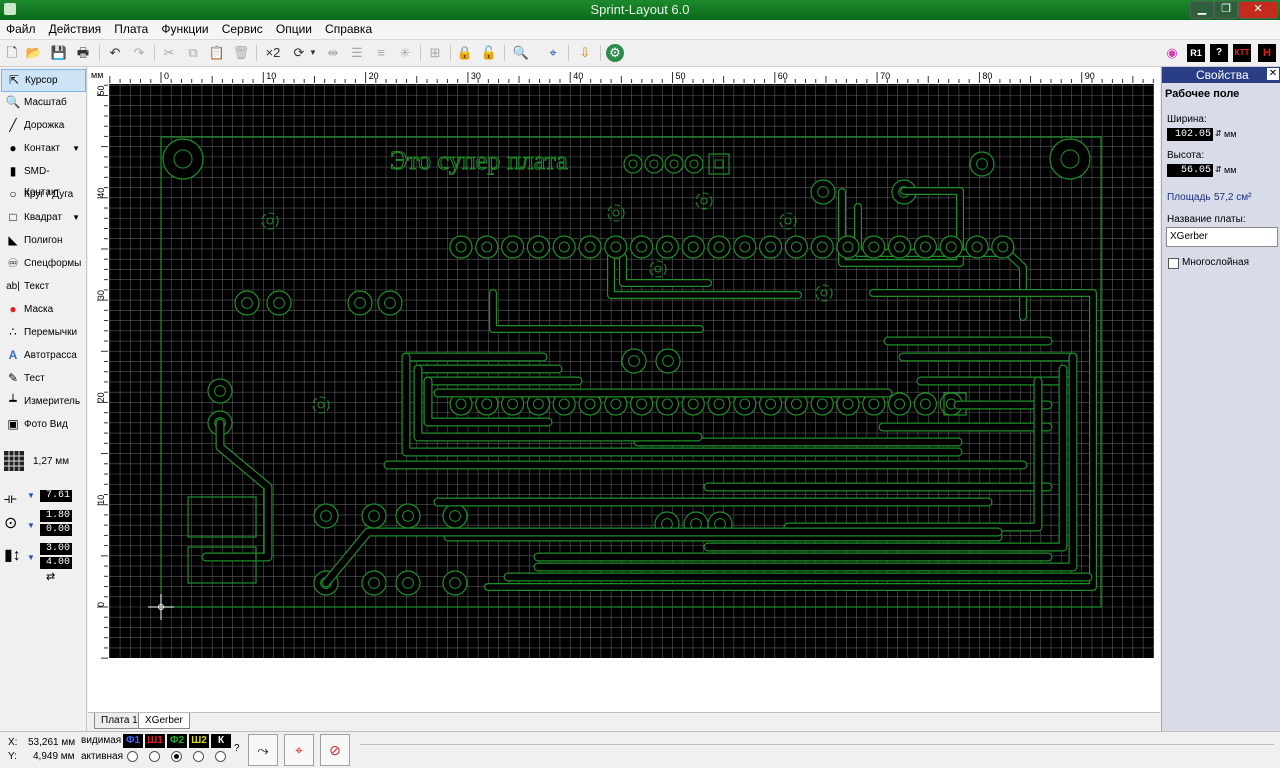 The height and width of the screenshot is (768, 1280). Describe the element at coordinates (75, 29) in the screenshot. I see `menu-actions: Действия` at that location.